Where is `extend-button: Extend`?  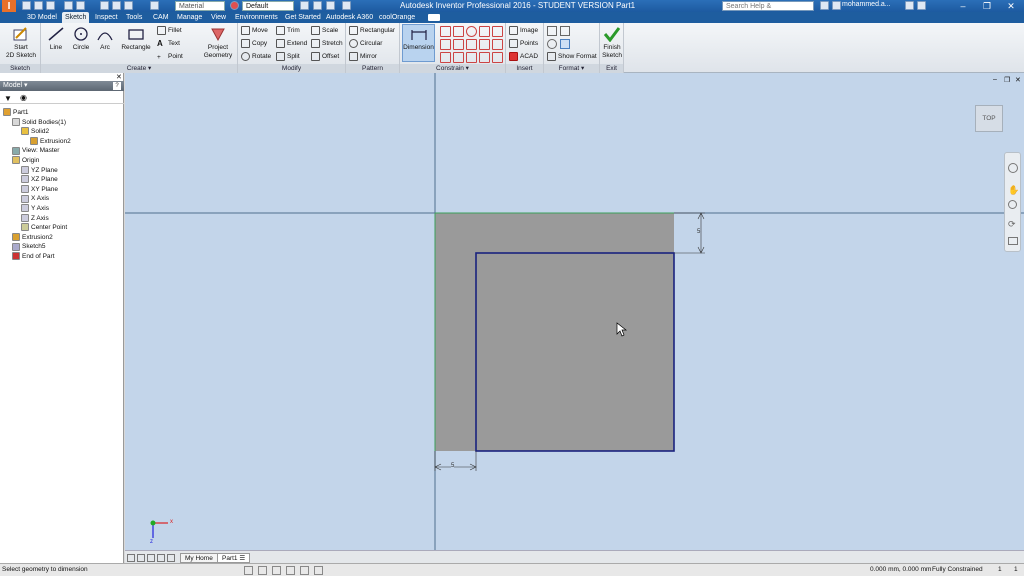 extend-button: Extend is located at coordinates (291, 43).